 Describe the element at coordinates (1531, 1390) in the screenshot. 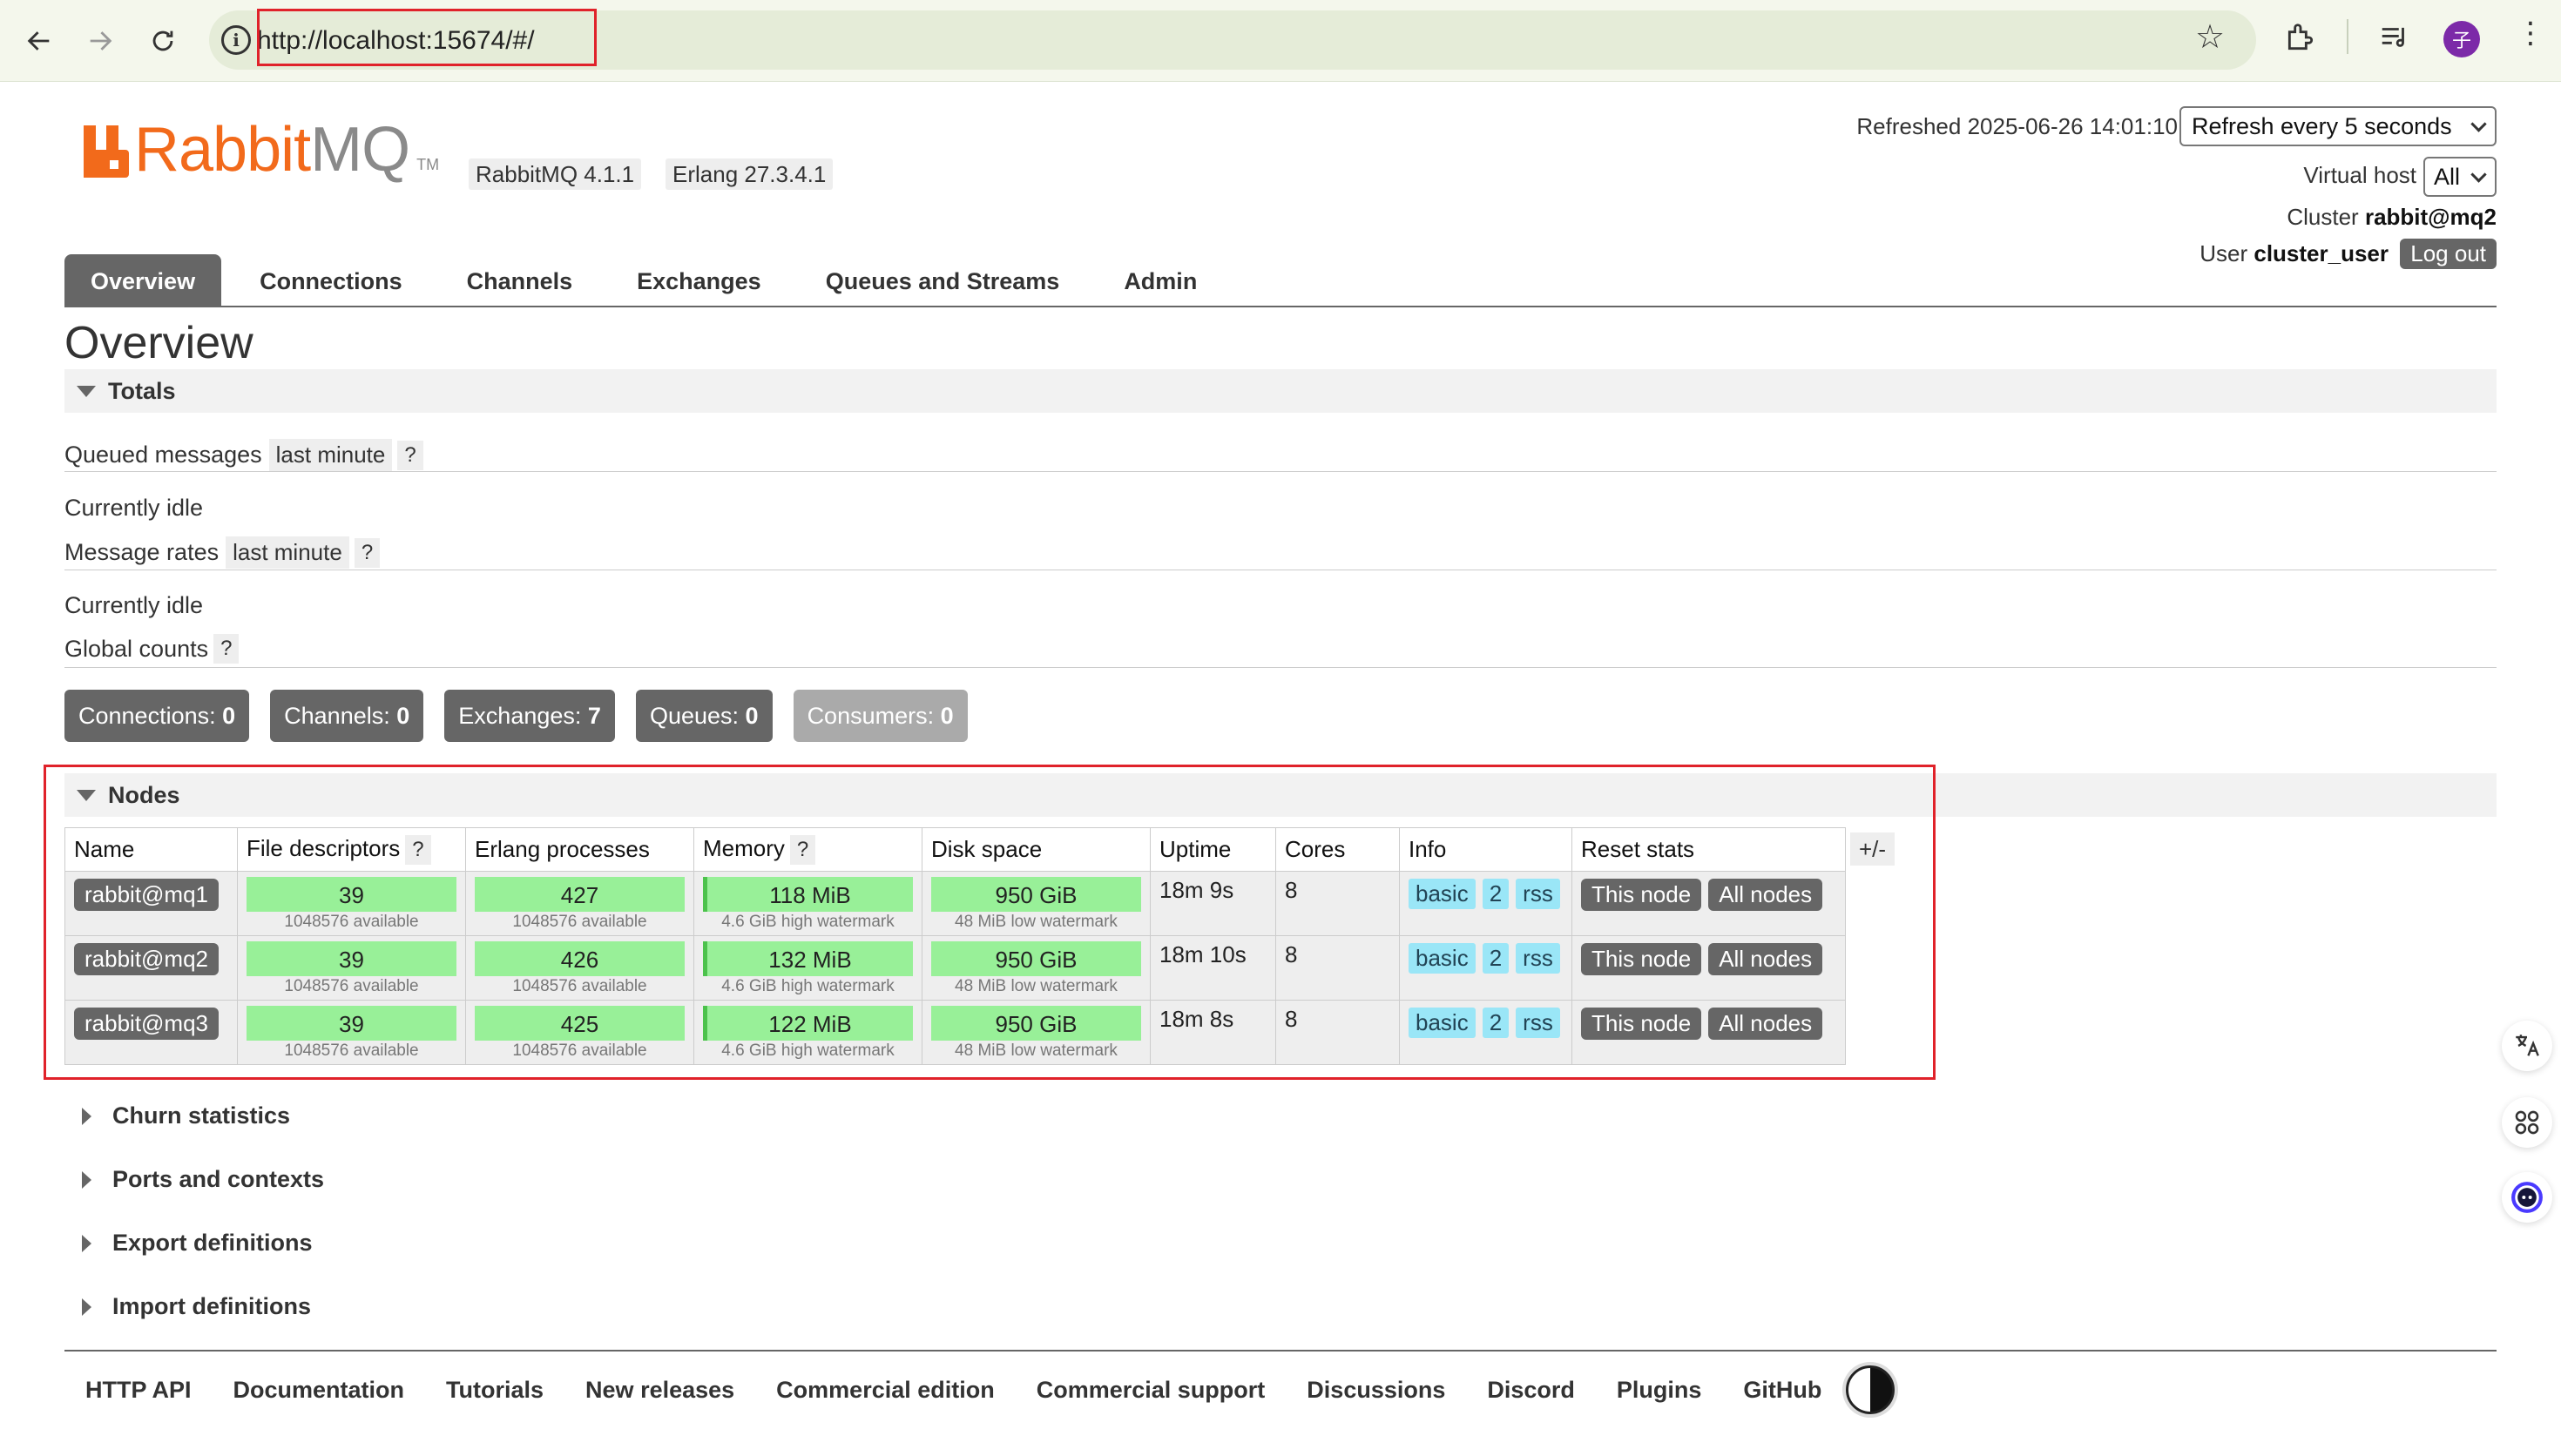

I see `footer-link-discord: Discord` at that location.